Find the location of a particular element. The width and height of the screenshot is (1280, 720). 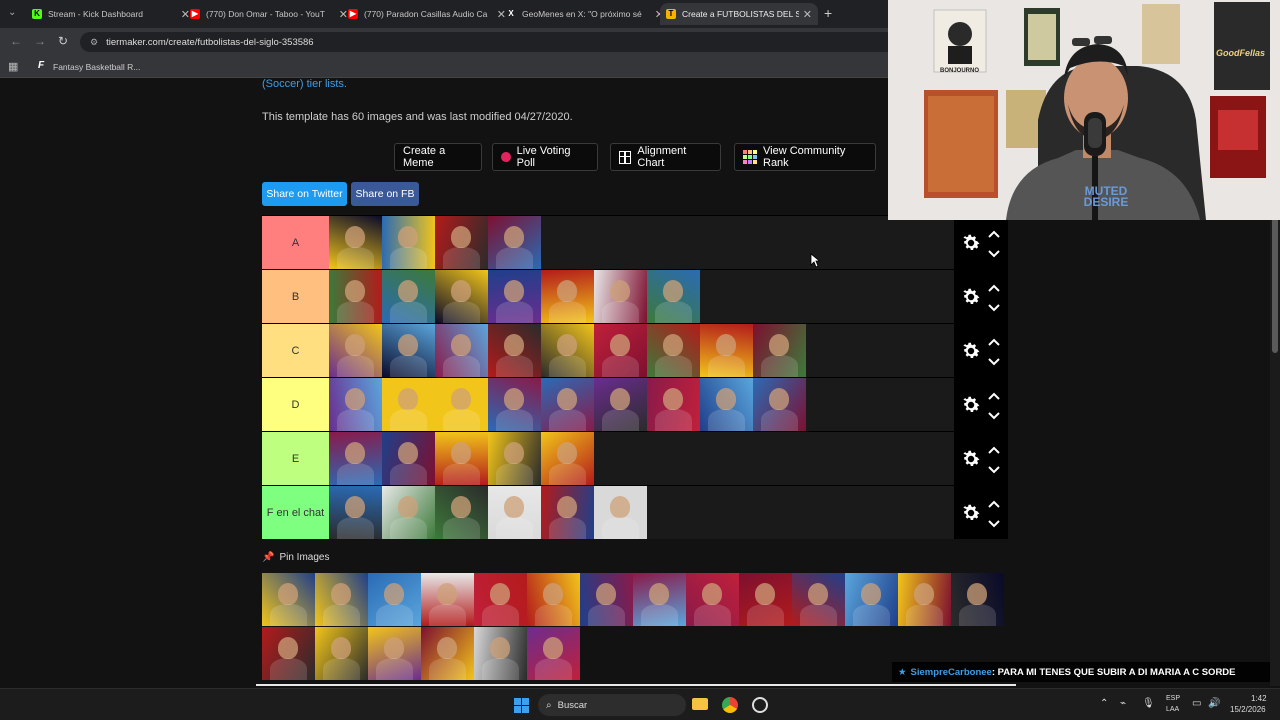

alignment-chart-button: Alignment Chart is located at coordinates (665, 157).